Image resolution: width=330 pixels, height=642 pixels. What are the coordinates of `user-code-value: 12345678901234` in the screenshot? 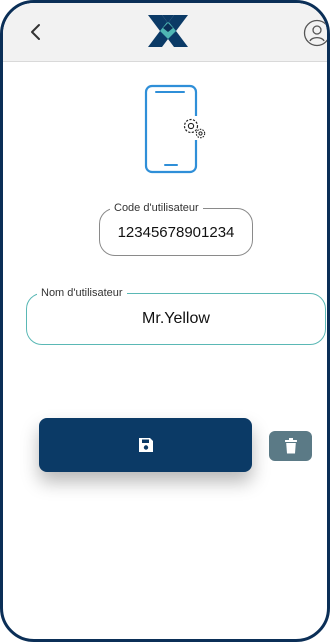 It's located at (176, 232).